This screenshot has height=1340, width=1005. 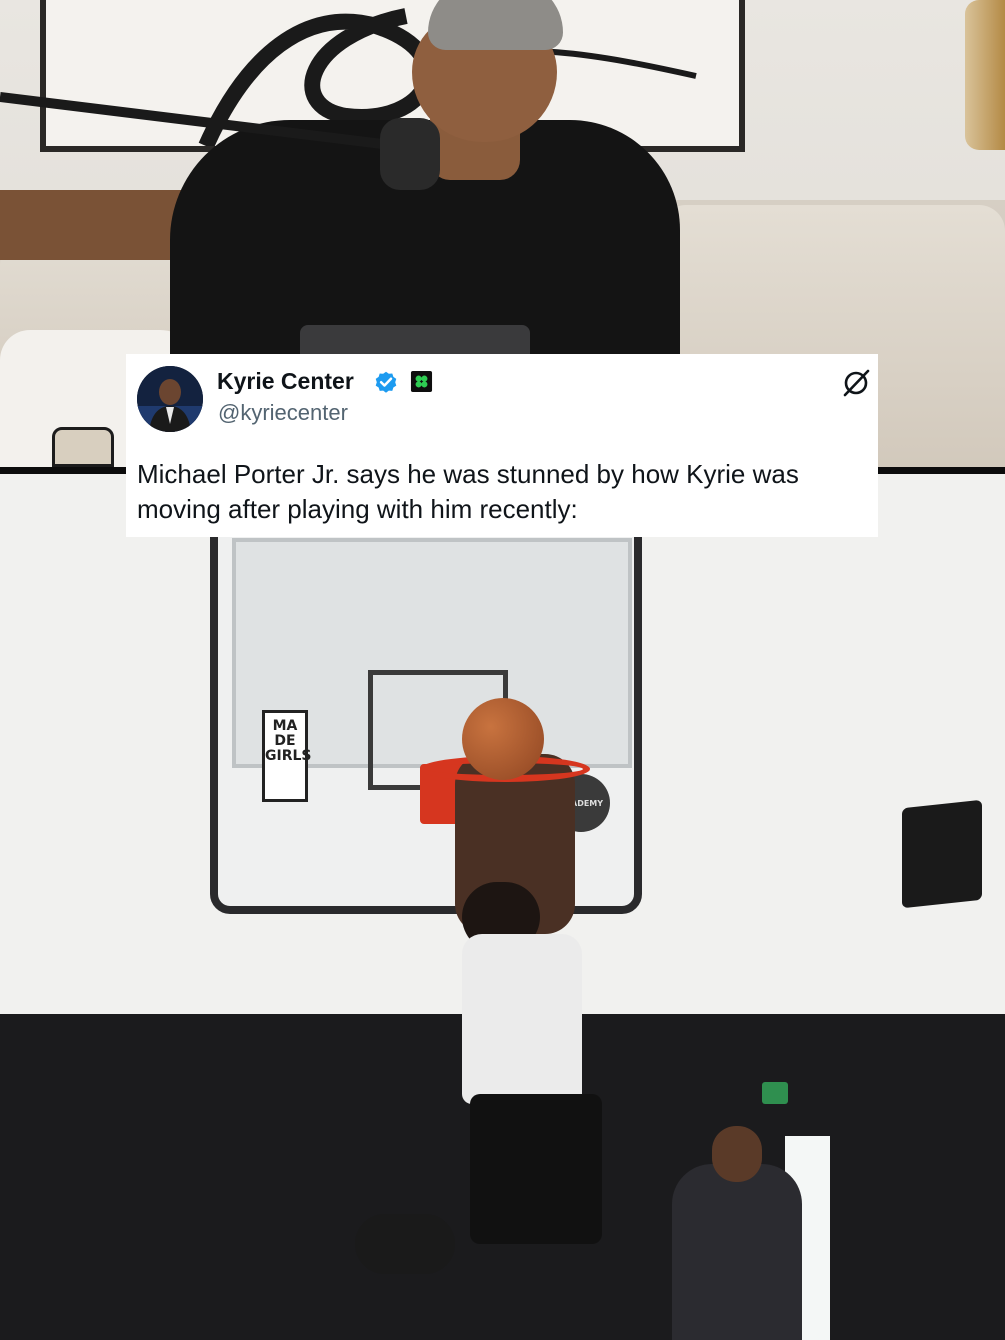 I want to click on made-girls-logo-text: MA DE GIRLS, so click(x=288, y=741).